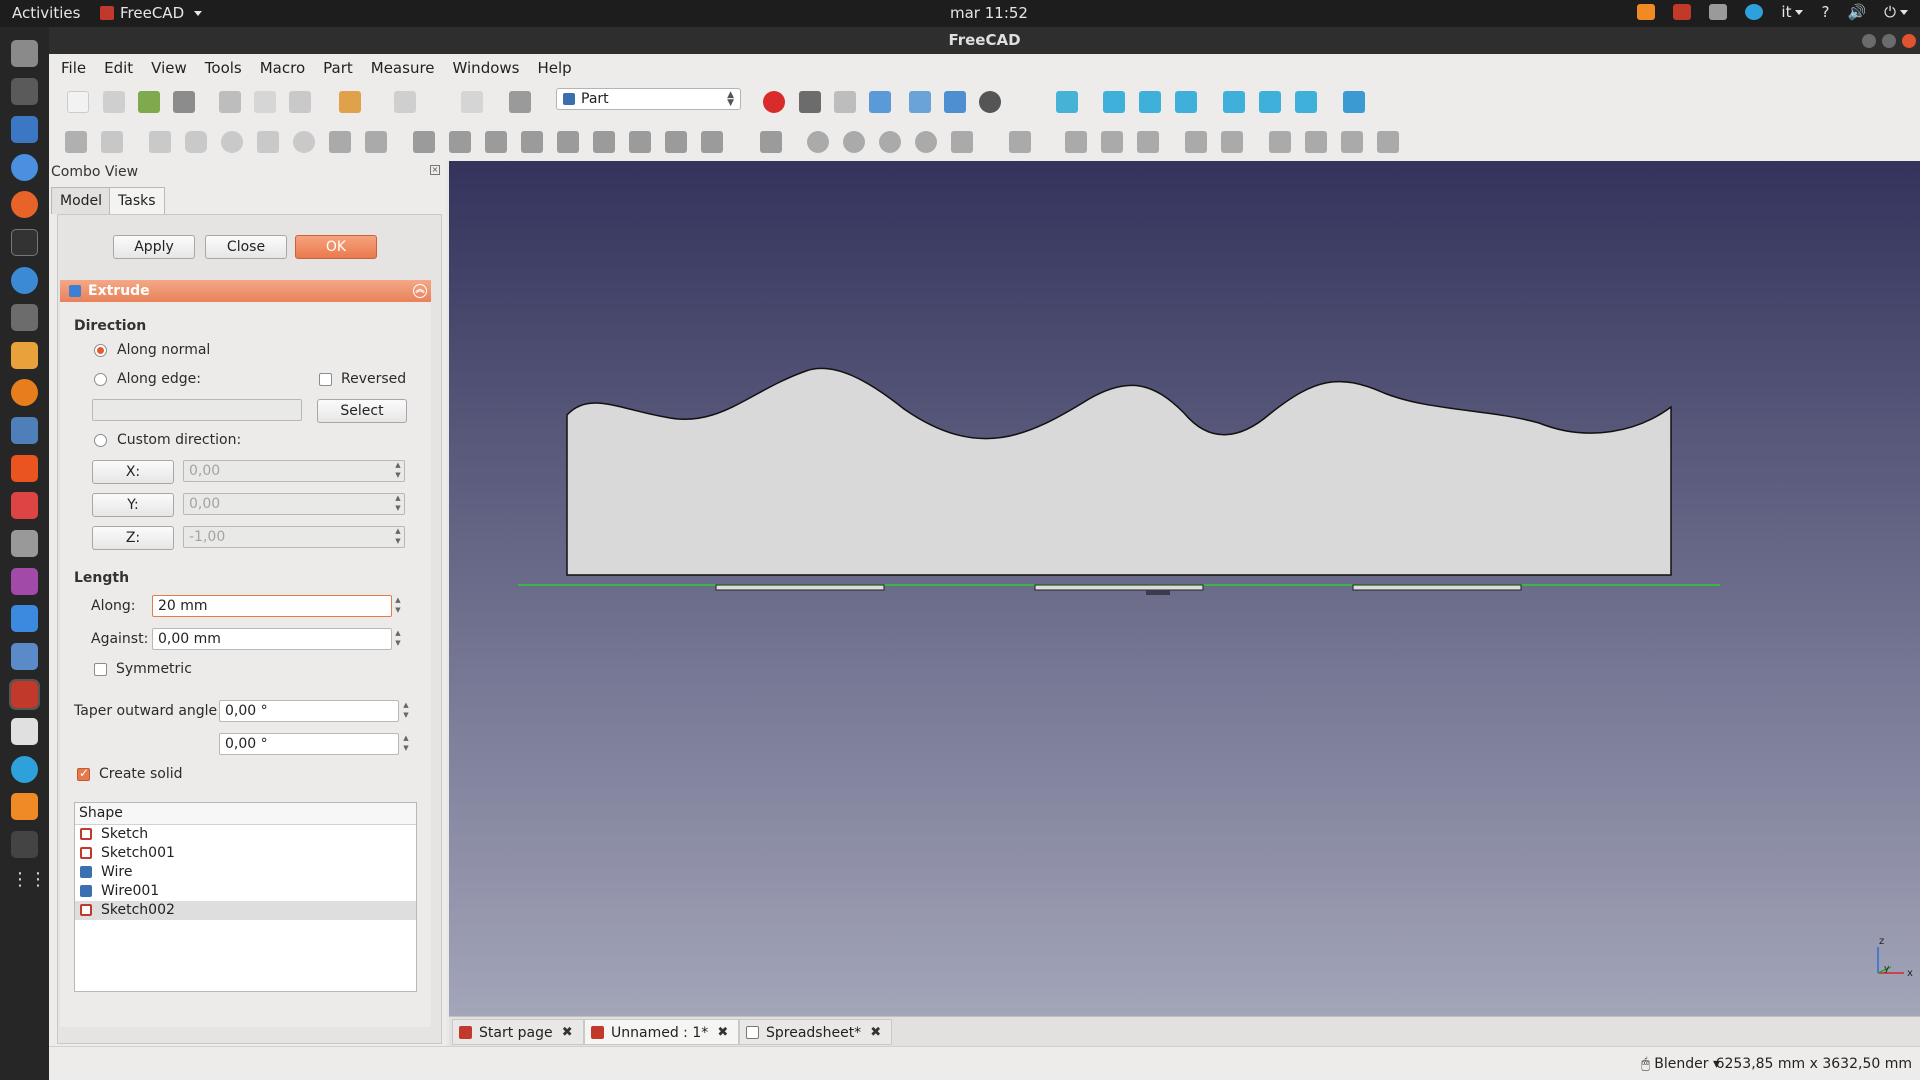 The image size is (1920, 1080). I want to click on custom-direction-radio, so click(100, 440).